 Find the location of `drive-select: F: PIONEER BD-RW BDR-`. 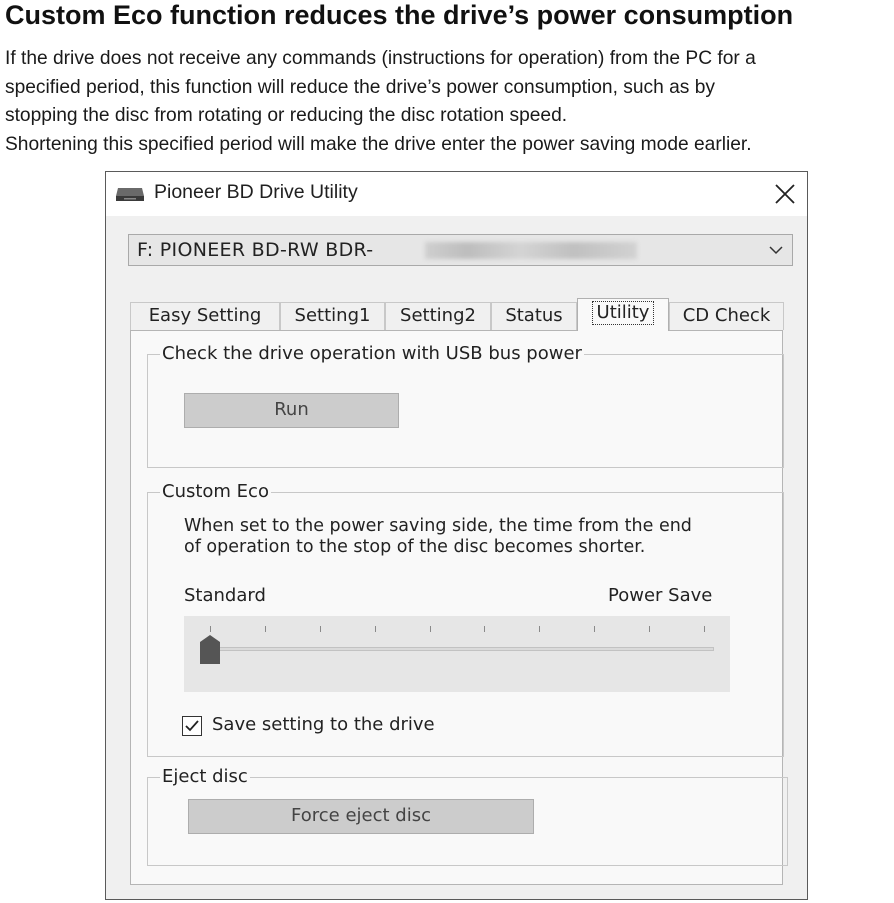

drive-select: F: PIONEER BD-RW BDR- is located at coordinates (460, 250).